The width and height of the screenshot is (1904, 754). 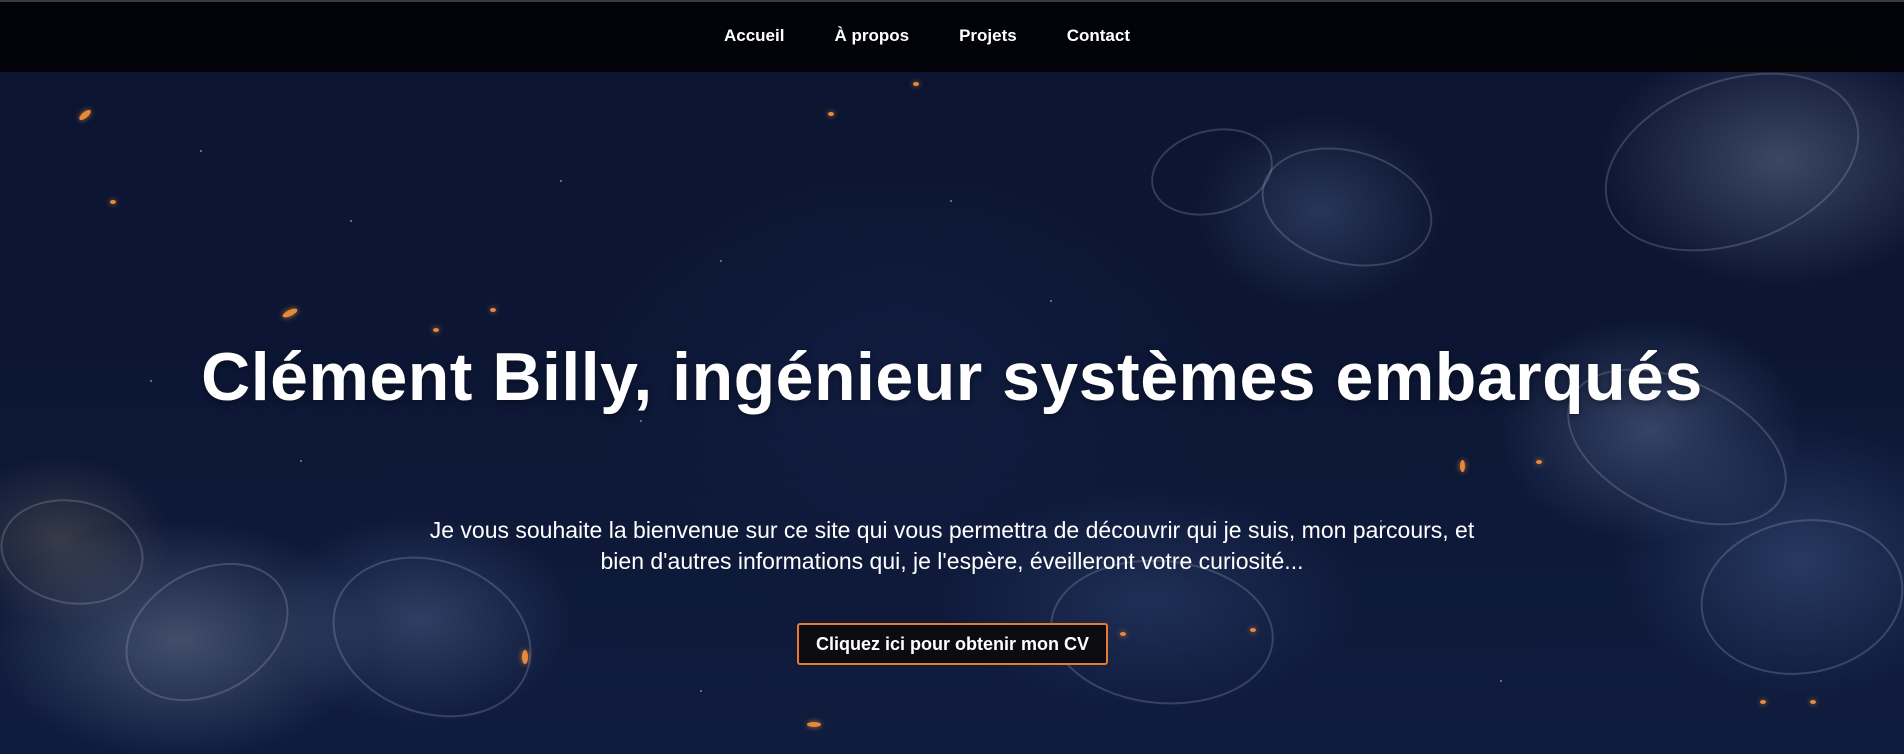 What do you see at coordinates (952, 644) in the screenshot?
I see `download-cv-button: Cliquez ici pour obtenir mon CV` at bounding box center [952, 644].